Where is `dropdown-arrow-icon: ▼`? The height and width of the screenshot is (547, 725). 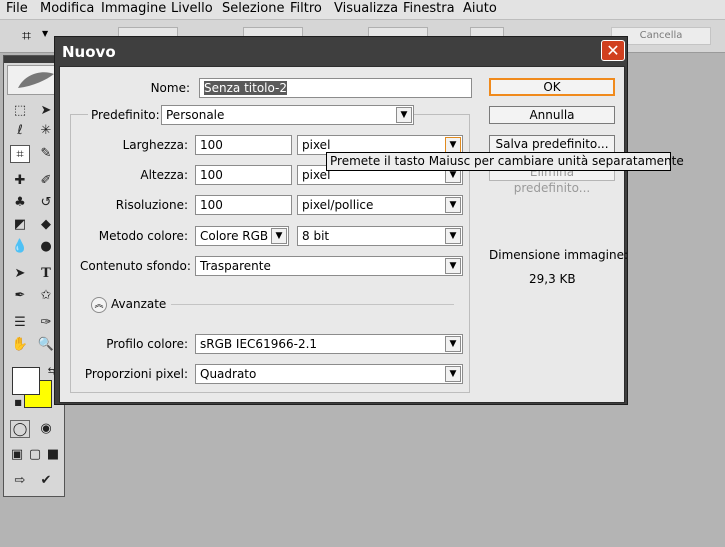 dropdown-arrow-icon: ▼ is located at coordinates (45, 33).